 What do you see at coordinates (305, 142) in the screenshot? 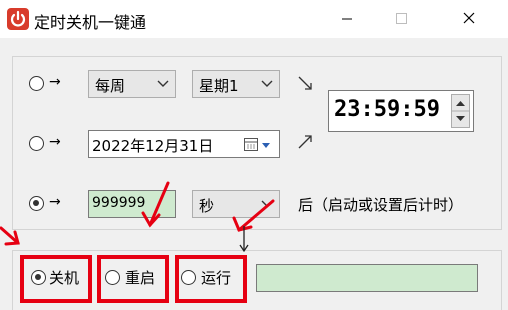
I see `up-right-arrow-icon` at bounding box center [305, 142].